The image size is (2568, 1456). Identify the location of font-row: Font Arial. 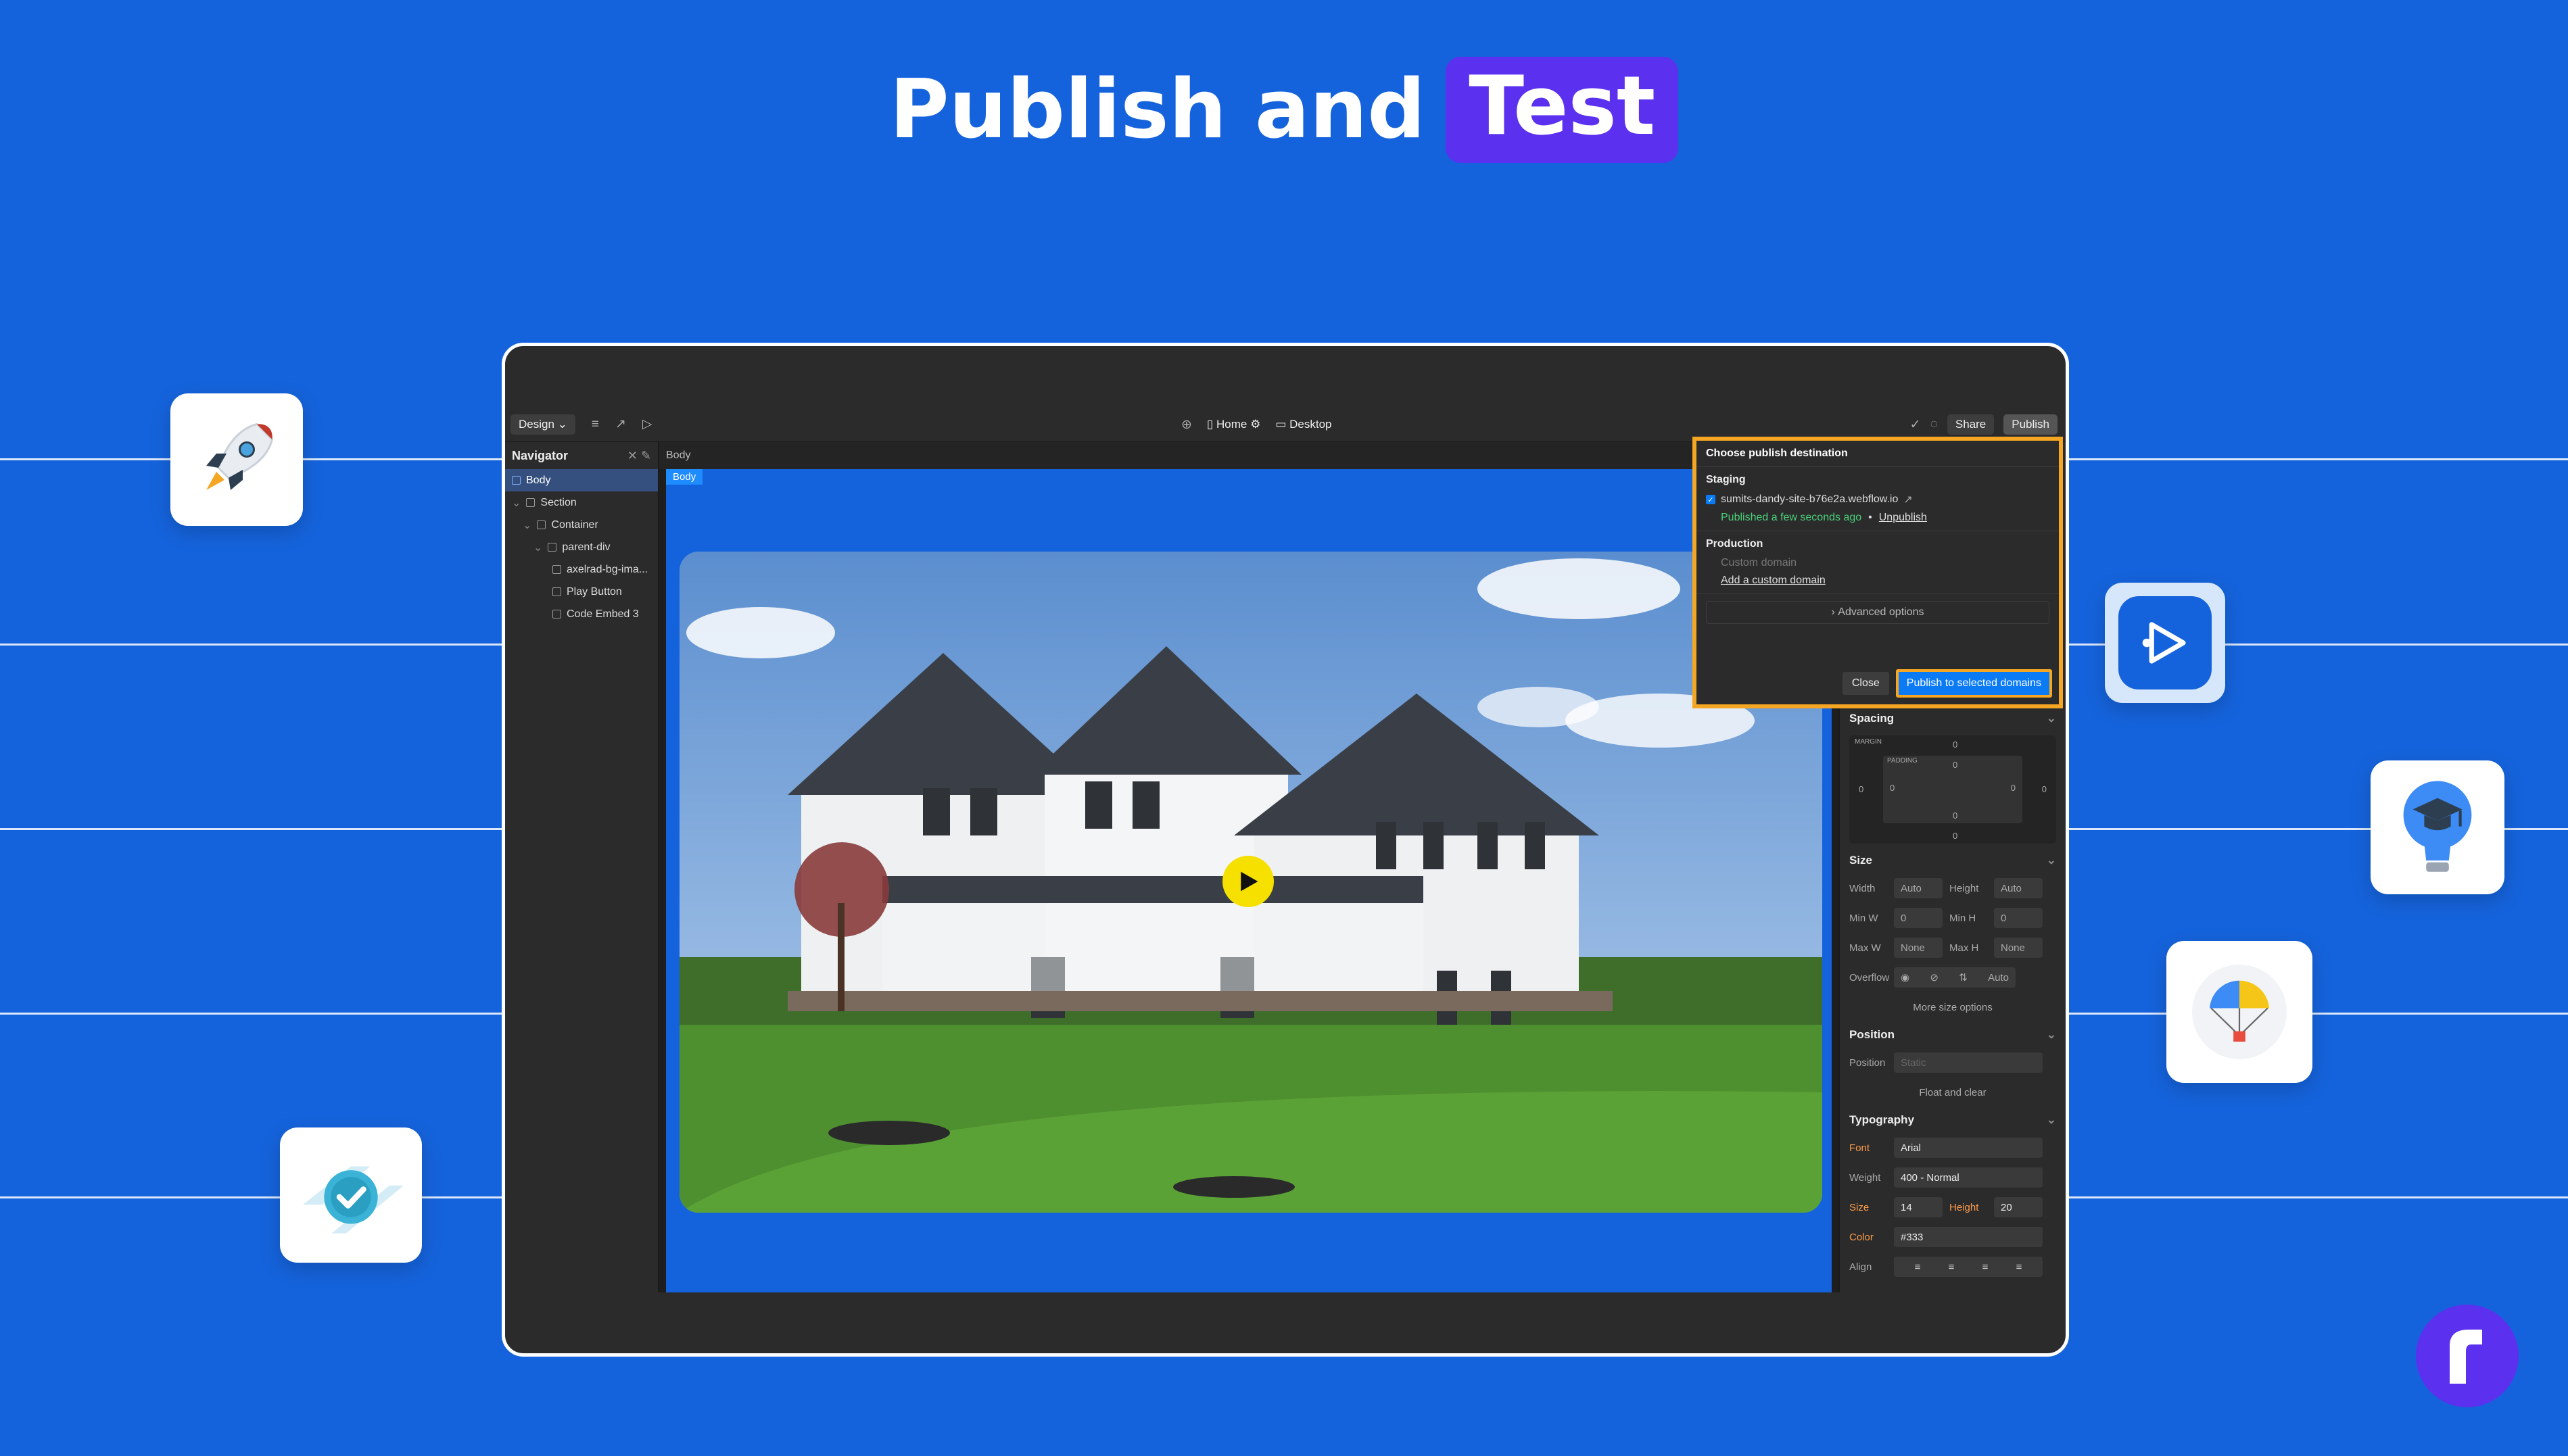
(1953, 1148).